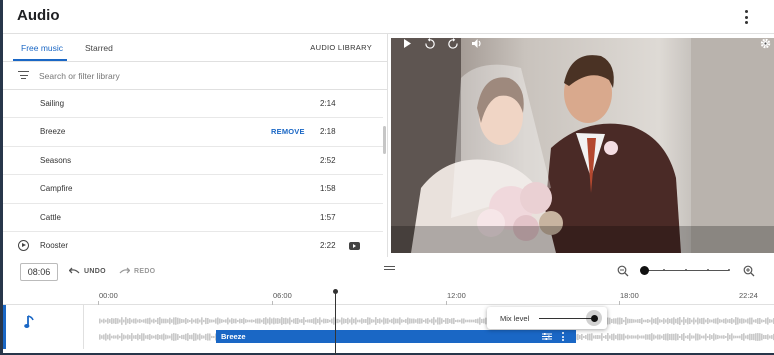 The width and height of the screenshot is (774, 355). What do you see at coordinates (341, 47) in the screenshot?
I see `audio-library-link: AUDIO LIBRARY` at bounding box center [341, 47].